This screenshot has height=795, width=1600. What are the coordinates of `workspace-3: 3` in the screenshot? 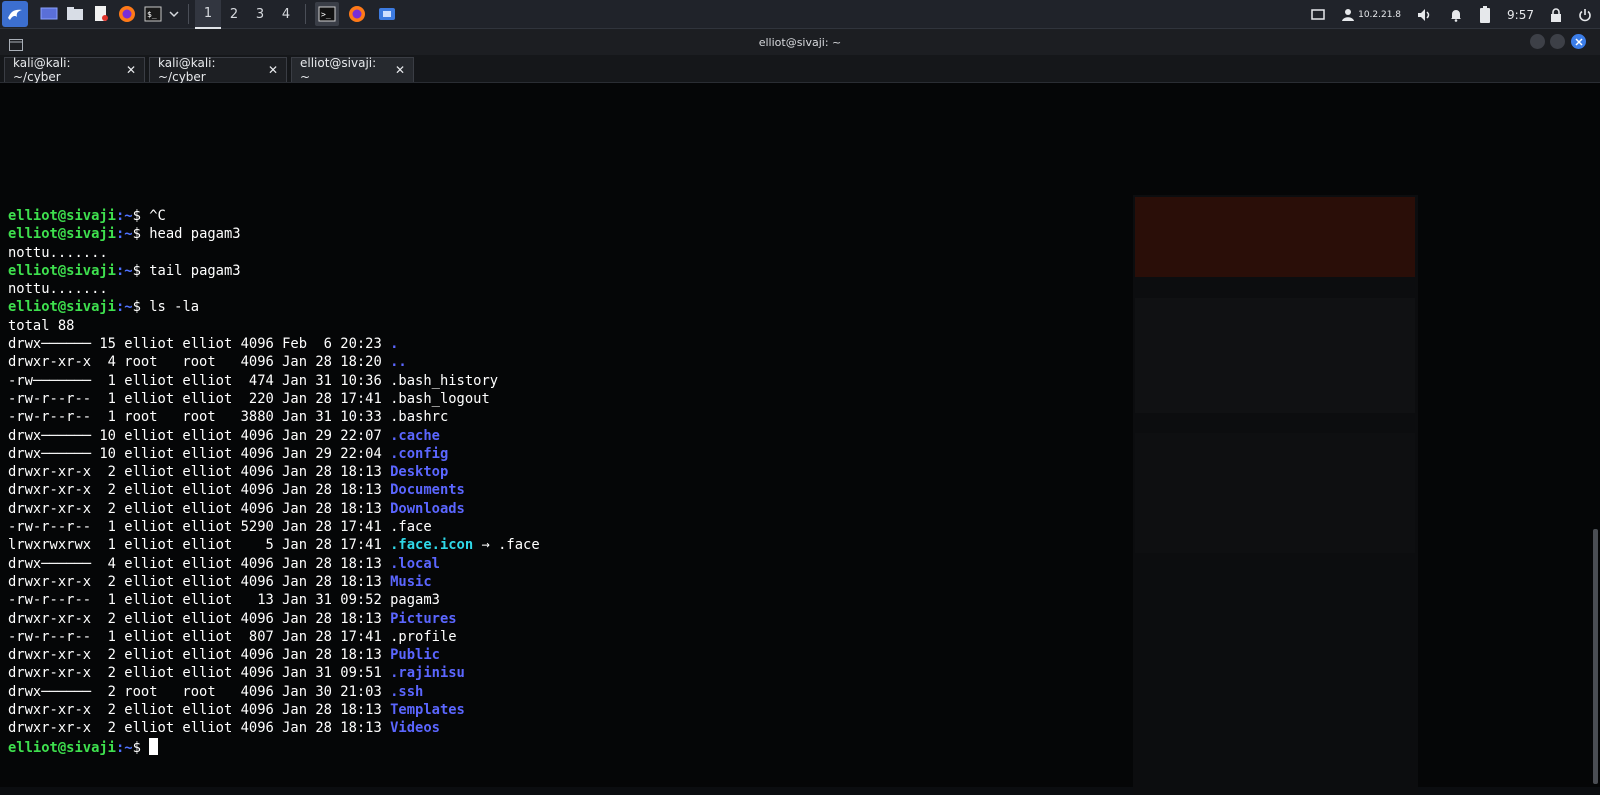 It's located at (260, 14).